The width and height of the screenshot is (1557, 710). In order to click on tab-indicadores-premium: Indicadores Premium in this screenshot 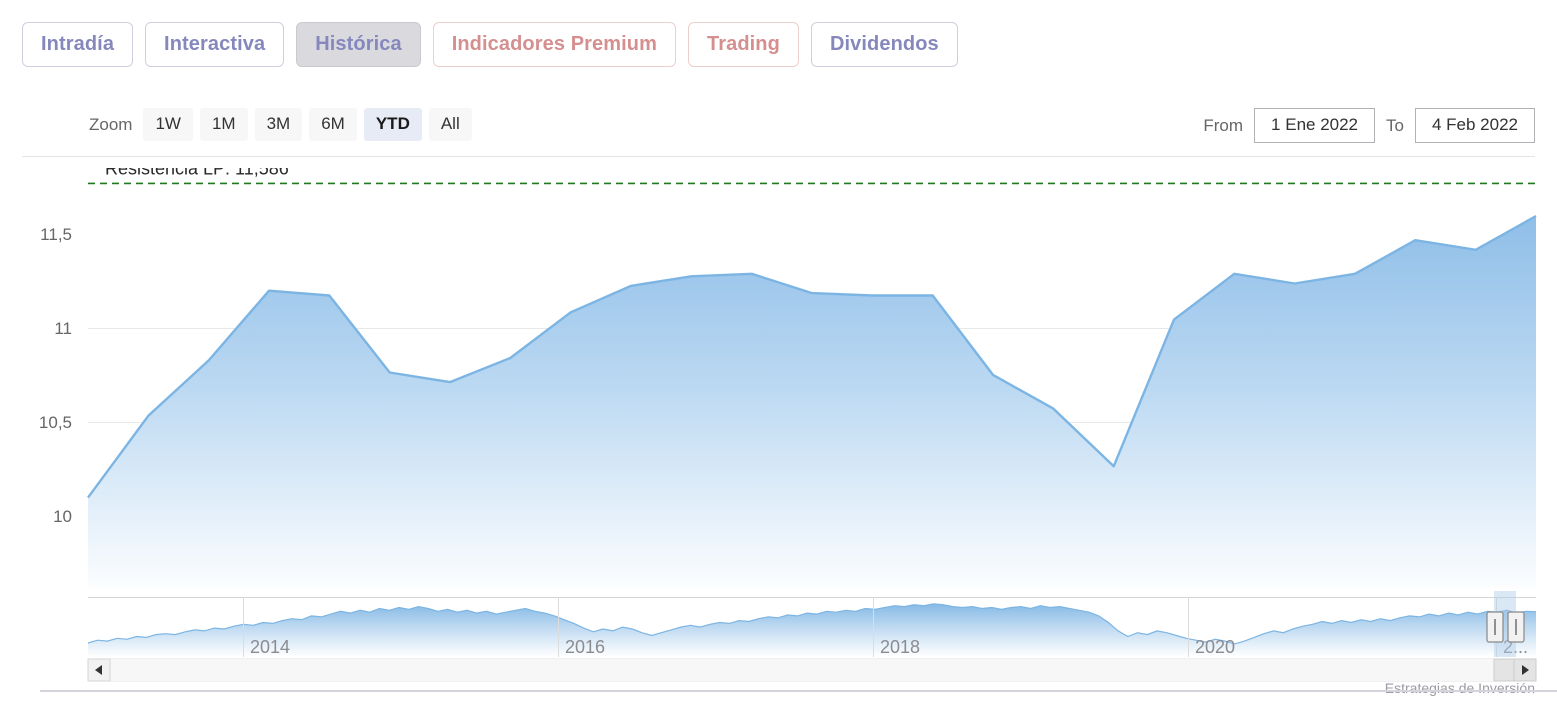, I will do `click(554, 44)`.